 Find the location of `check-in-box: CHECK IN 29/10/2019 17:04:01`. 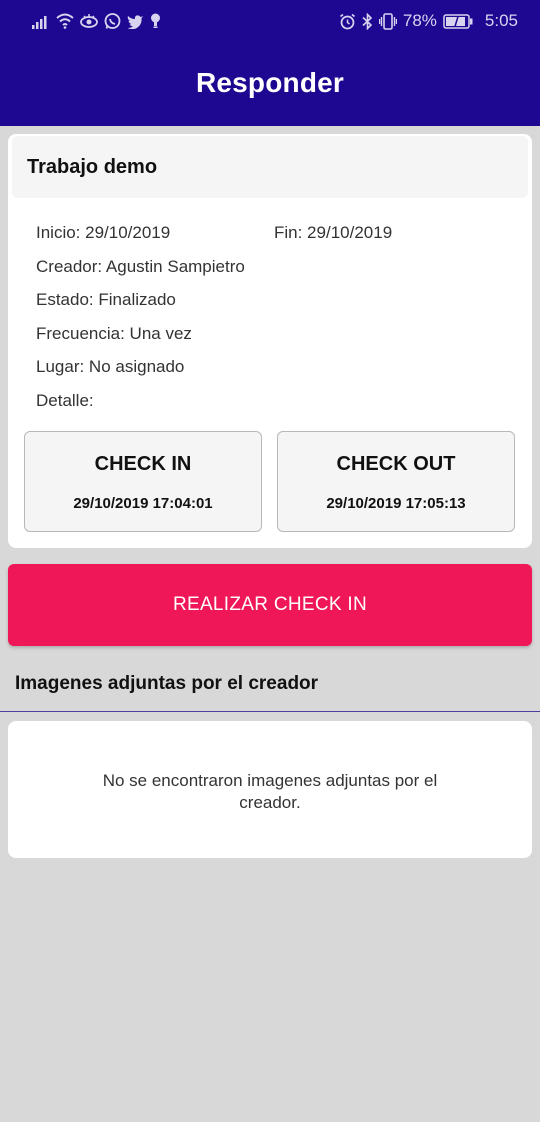

check-in-box: CHECK IN 29/10/2019 17:04:01 is located at coordinates (143, 481).